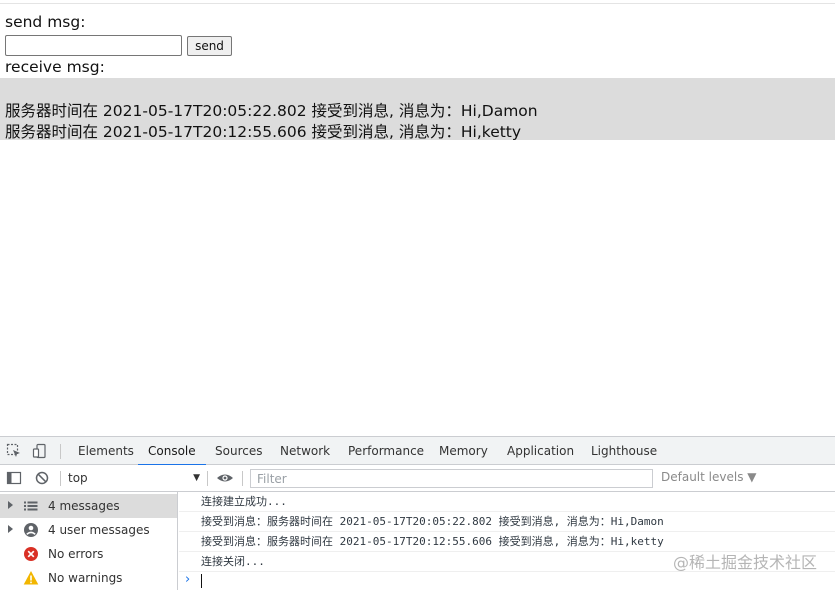 This screenshot has width=835, height=590. Describe the element at coordinates (417, 3) in the screenshot. I see `top-divider` at that location.